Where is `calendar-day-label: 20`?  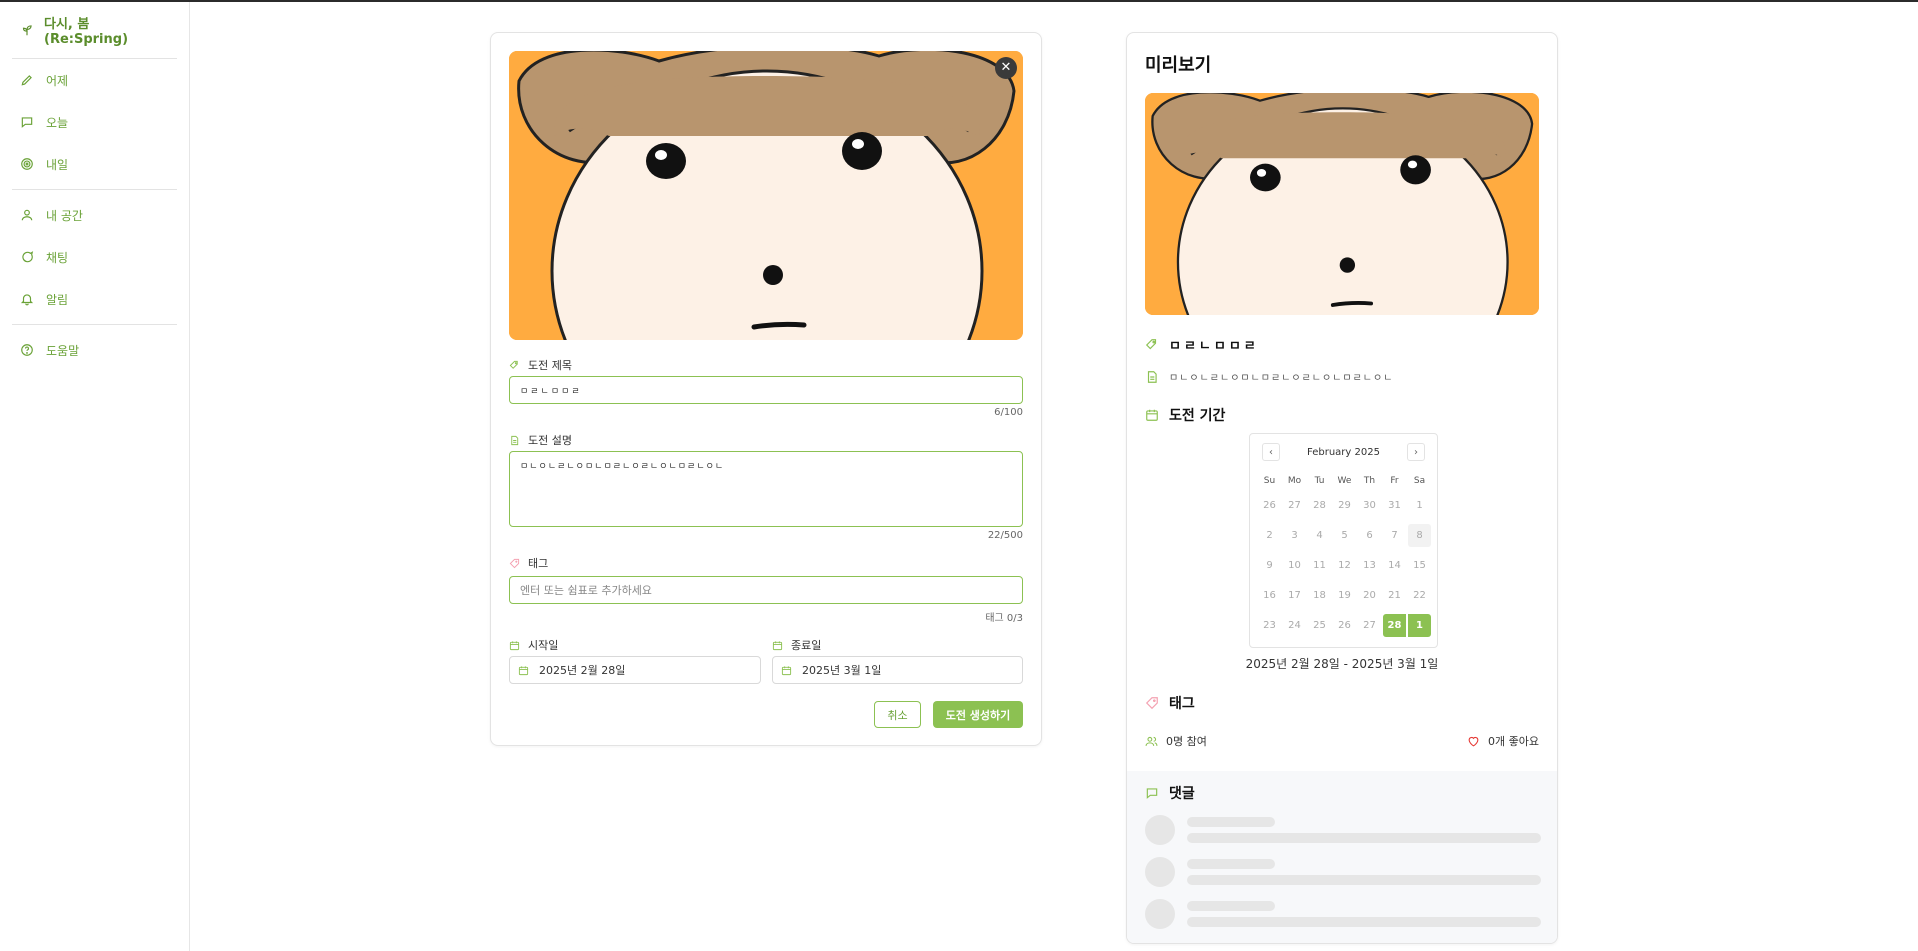 calendar-day-label: 20 is located at coordinates (1369, 595).